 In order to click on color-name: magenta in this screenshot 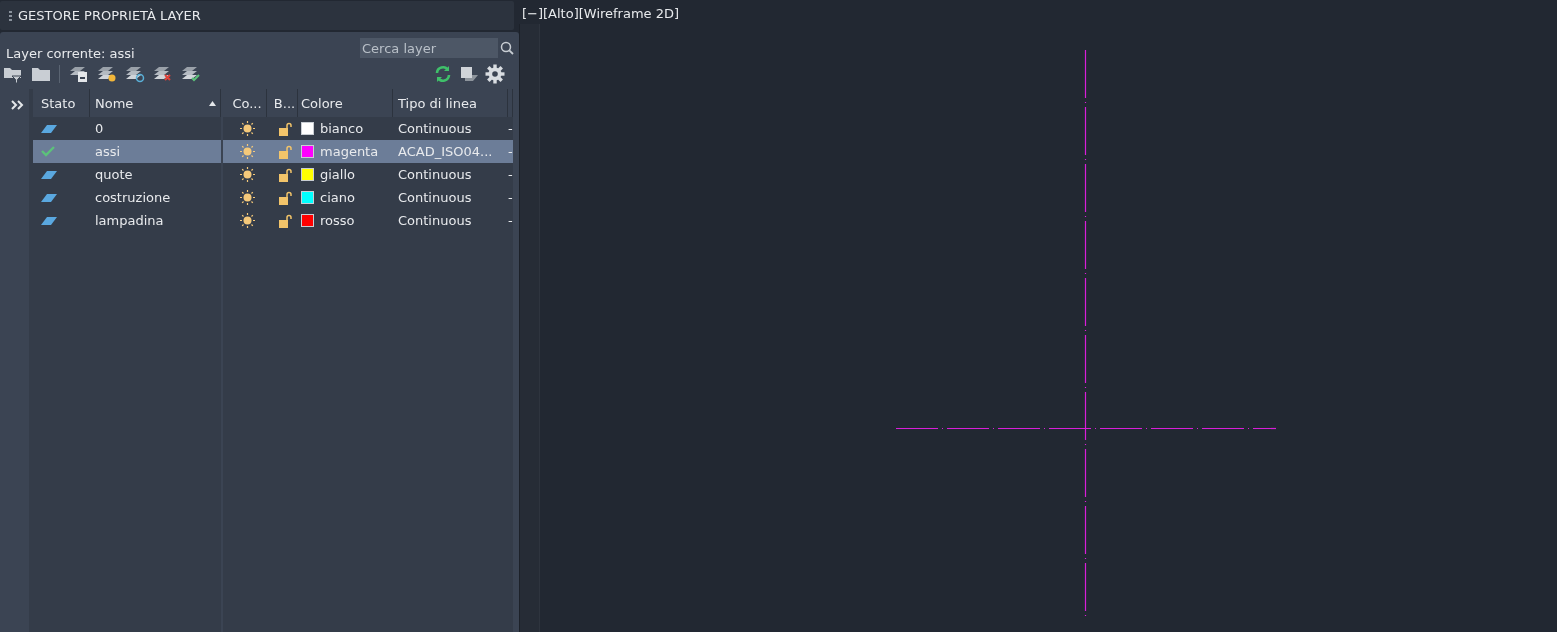, I will do `click(349, 151)`.